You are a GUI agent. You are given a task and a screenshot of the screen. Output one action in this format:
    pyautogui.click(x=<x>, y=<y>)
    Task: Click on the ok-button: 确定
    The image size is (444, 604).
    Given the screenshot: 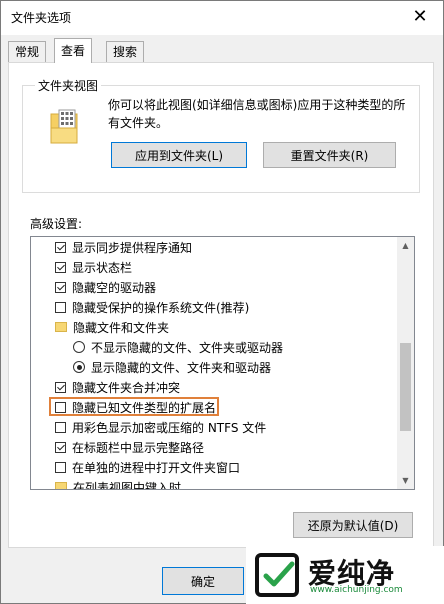 What is the action you would take?
    pyautogui.click(x=203, y=581)
    